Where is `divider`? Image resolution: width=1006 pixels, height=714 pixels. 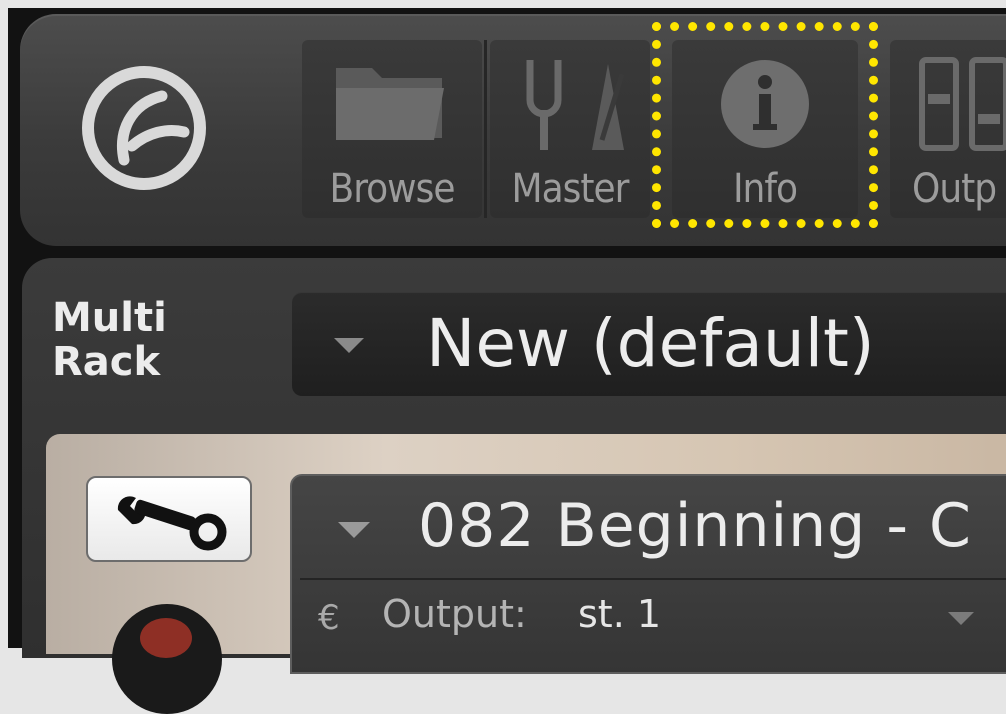
divider is located at coordinates (653, 579).